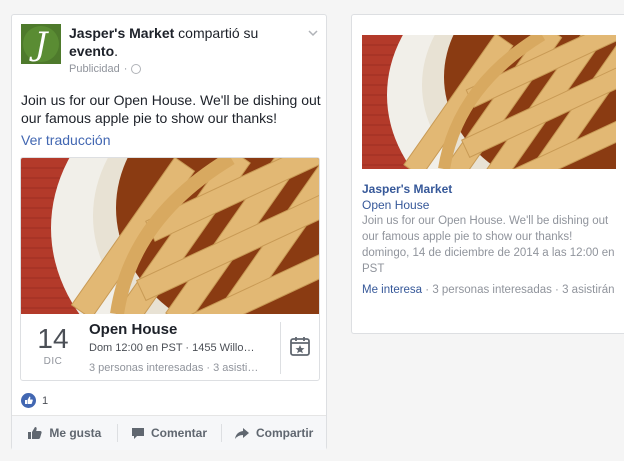  What do you see at coordinates (133, 329) in the screenshot?
I see `event-title: Open House` at bounding box center [133, 329].